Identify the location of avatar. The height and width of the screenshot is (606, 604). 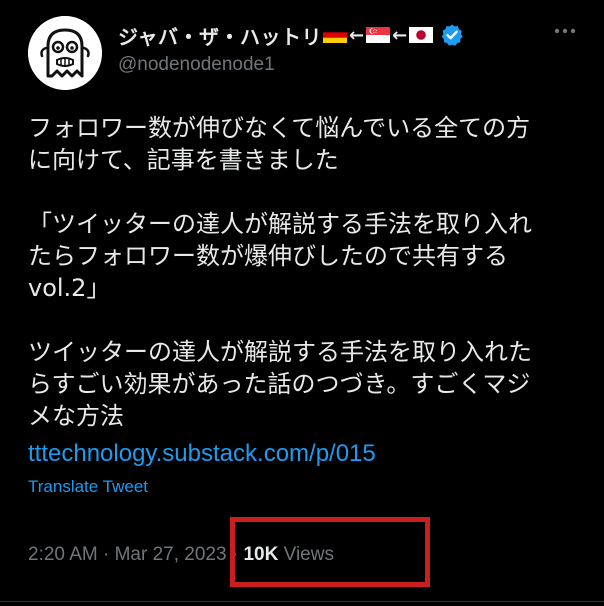
(65, 53).